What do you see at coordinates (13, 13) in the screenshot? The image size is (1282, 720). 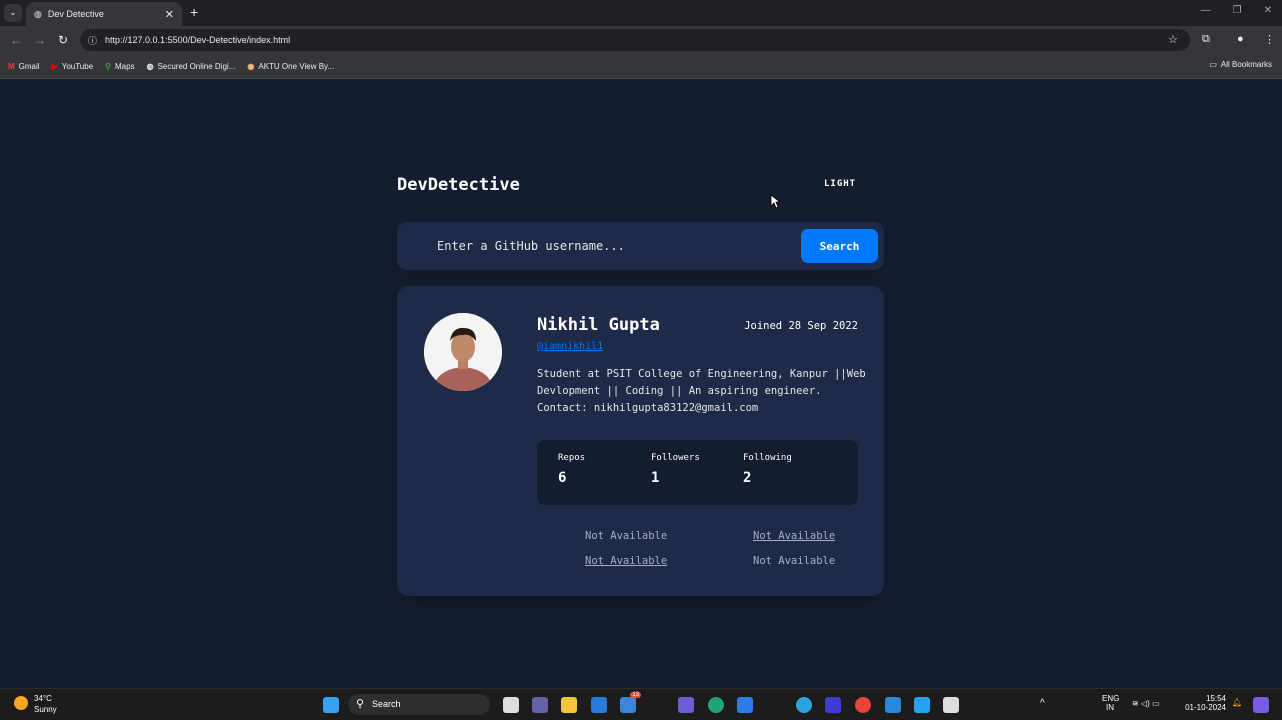 I see `tab-search-button: ⌄` at bounding box center [13, 13].